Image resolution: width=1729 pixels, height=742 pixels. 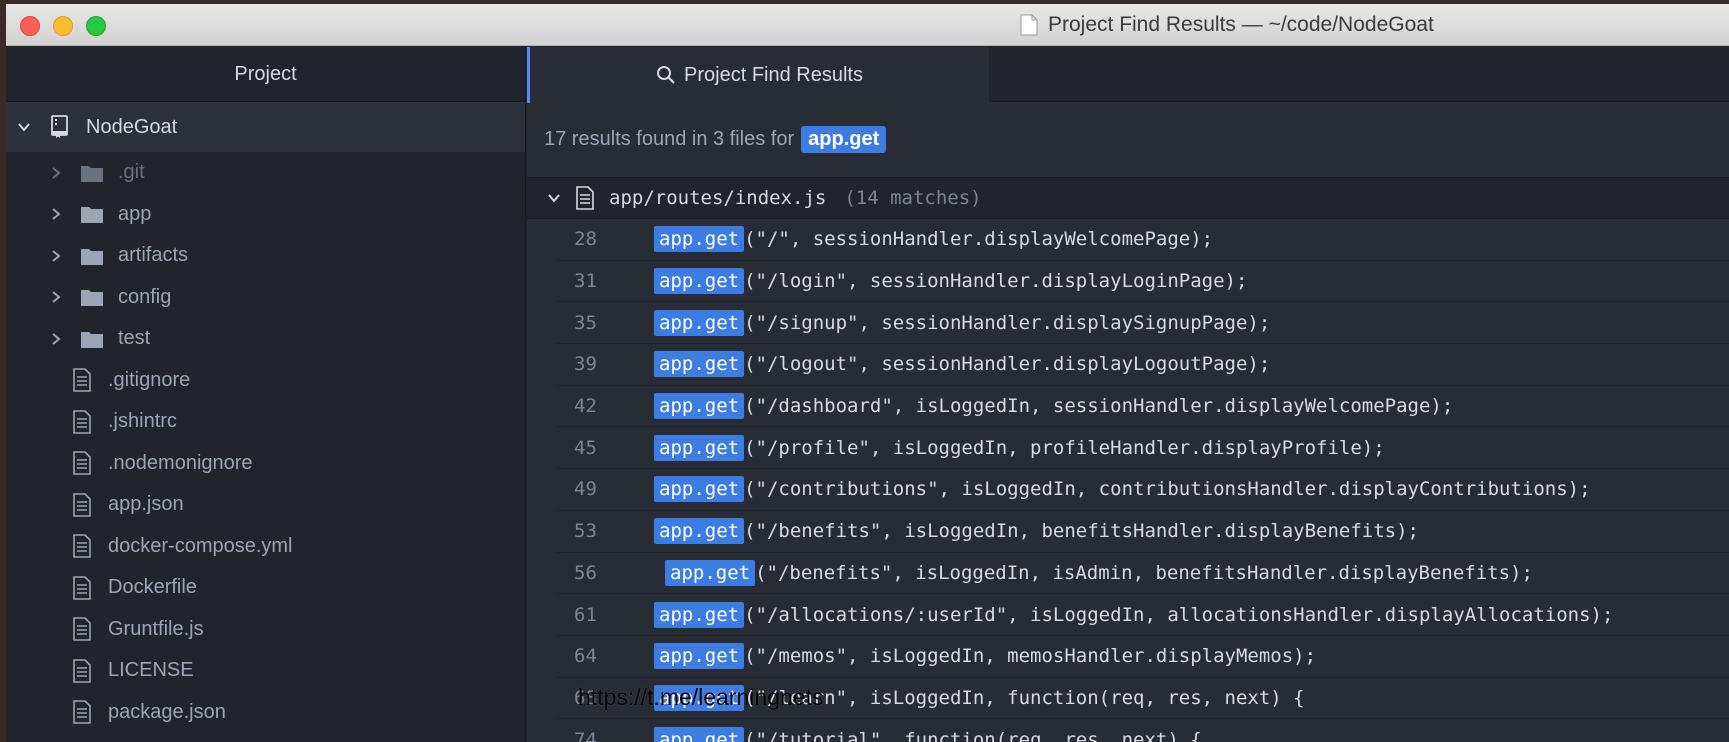 What do you see at coordinates (152, 587) in the screenshot?
I see `tree-item-label: Dockerfile` at bounding box center [152, 587].